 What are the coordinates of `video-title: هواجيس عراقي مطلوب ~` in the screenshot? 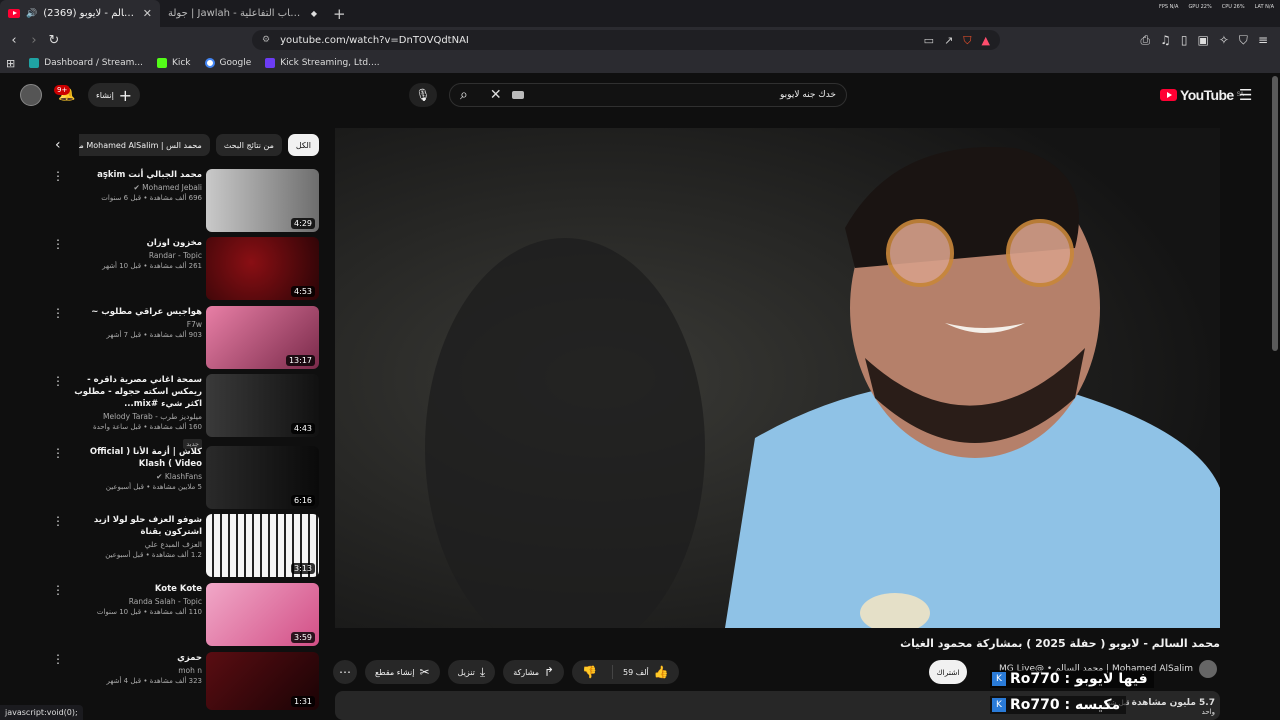 It's located at (146, 312).